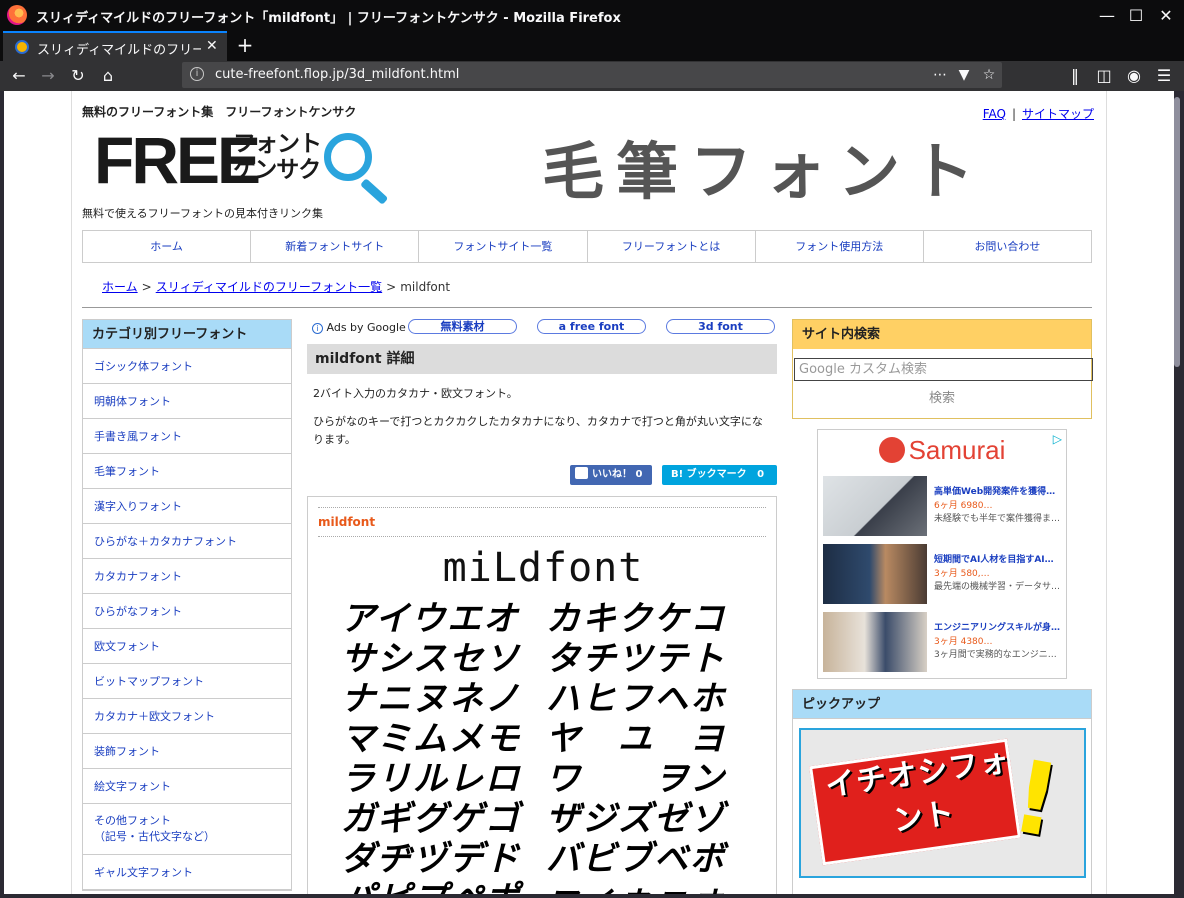 The image size is (1184, 898). I want to click on category-item: 欧文フォント, so click(187, 646).